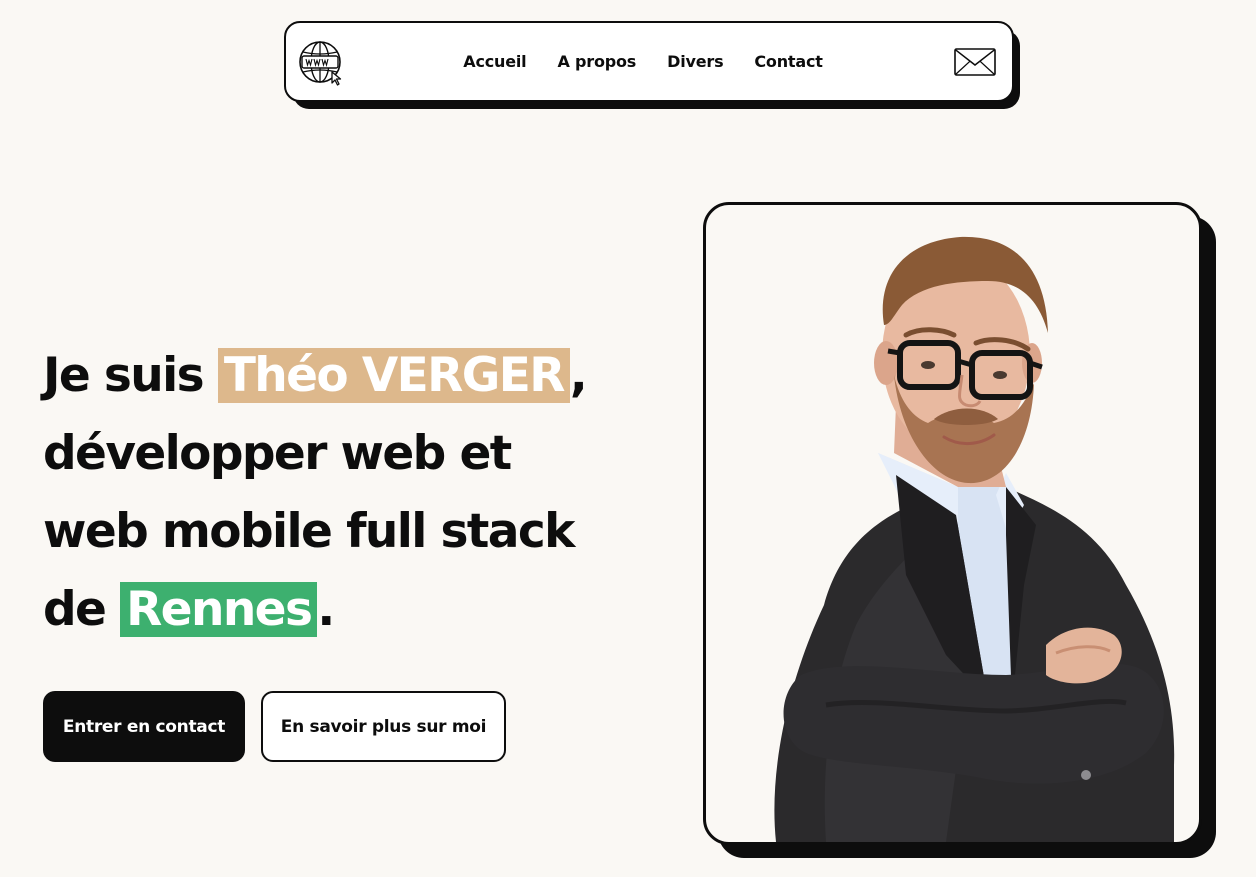 The width and height of the screenshot is (1256, 877). I want to click on highlighted-name: Théo VERGER, so click(393, 375).